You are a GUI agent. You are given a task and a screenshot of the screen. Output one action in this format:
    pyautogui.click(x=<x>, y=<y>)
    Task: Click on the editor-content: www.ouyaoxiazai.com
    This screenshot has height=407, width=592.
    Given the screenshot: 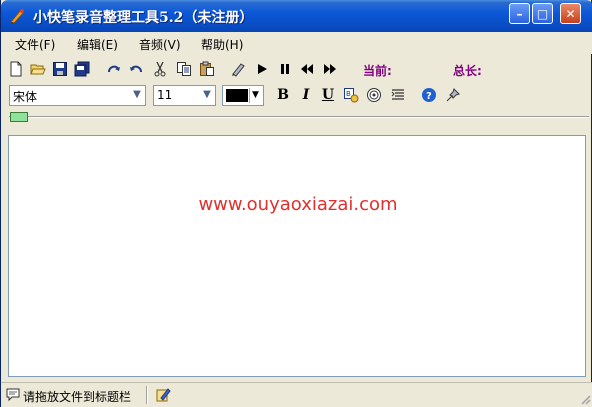 What is the action you would take?
    pyautogui.click(x=298, y=204)
    